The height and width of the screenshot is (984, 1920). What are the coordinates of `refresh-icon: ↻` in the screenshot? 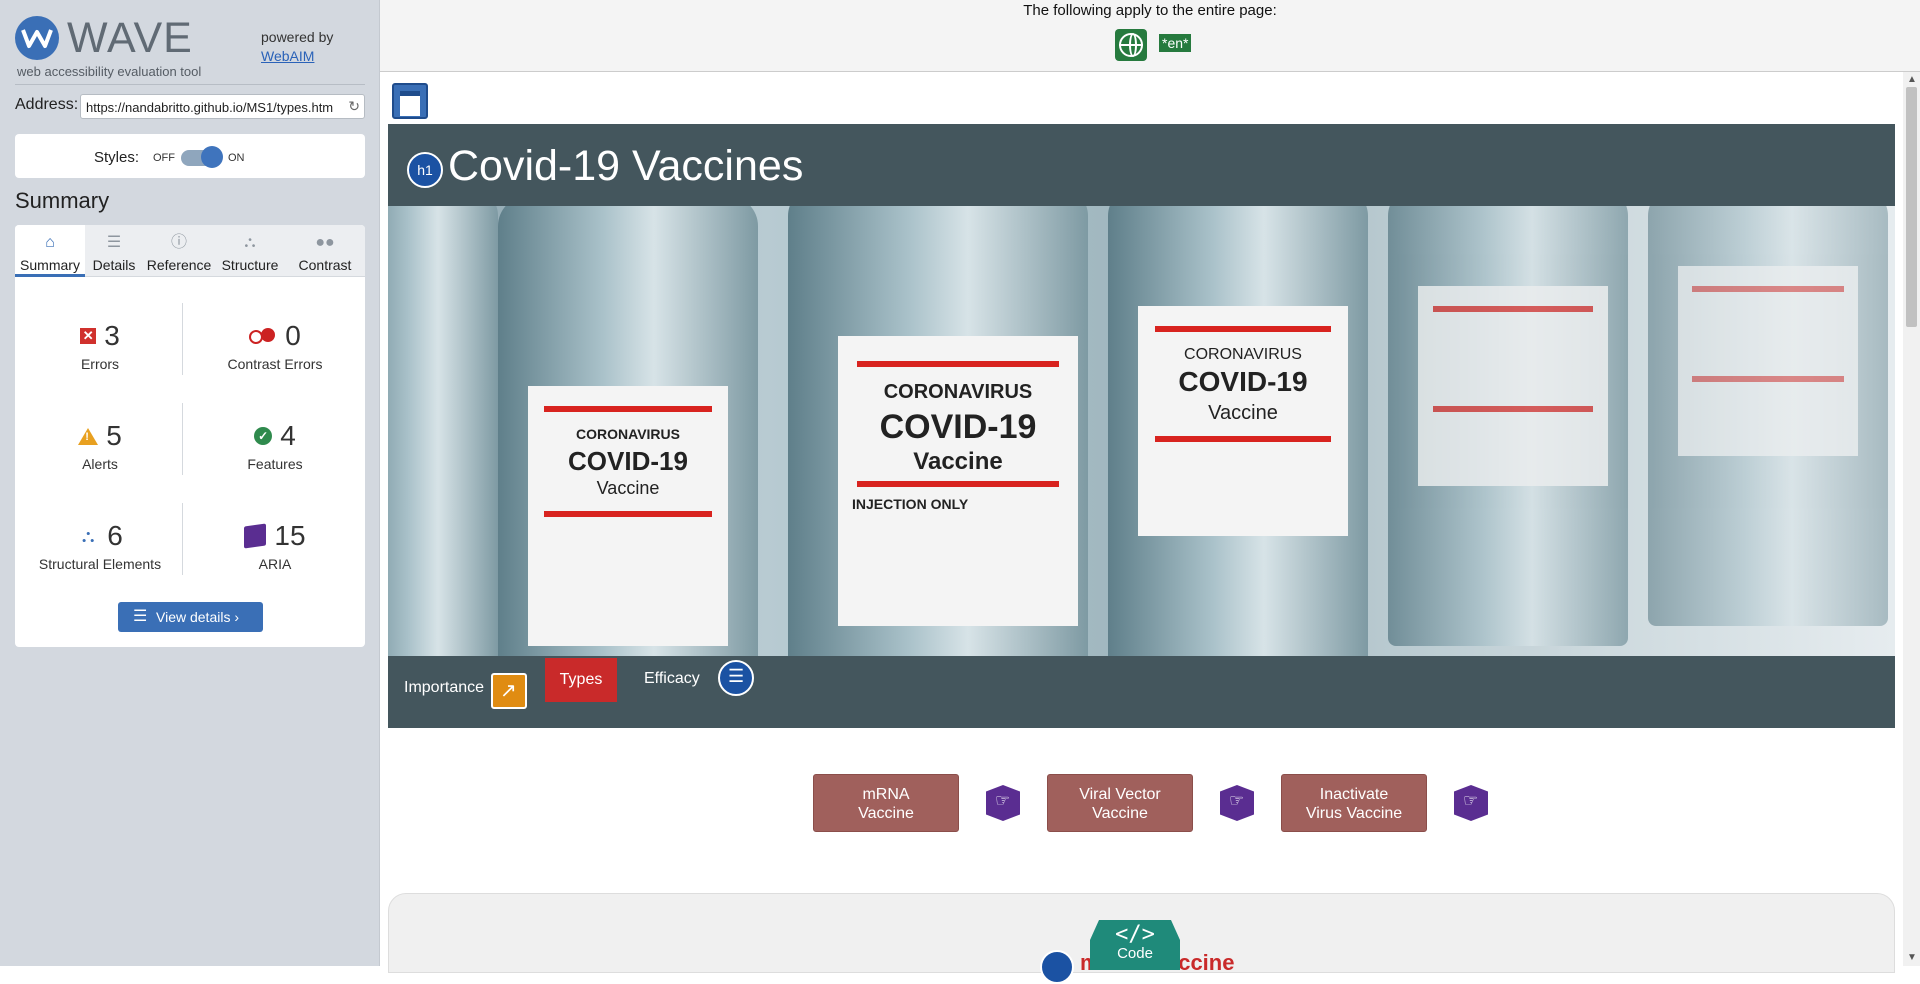 It's located at (352, 106).